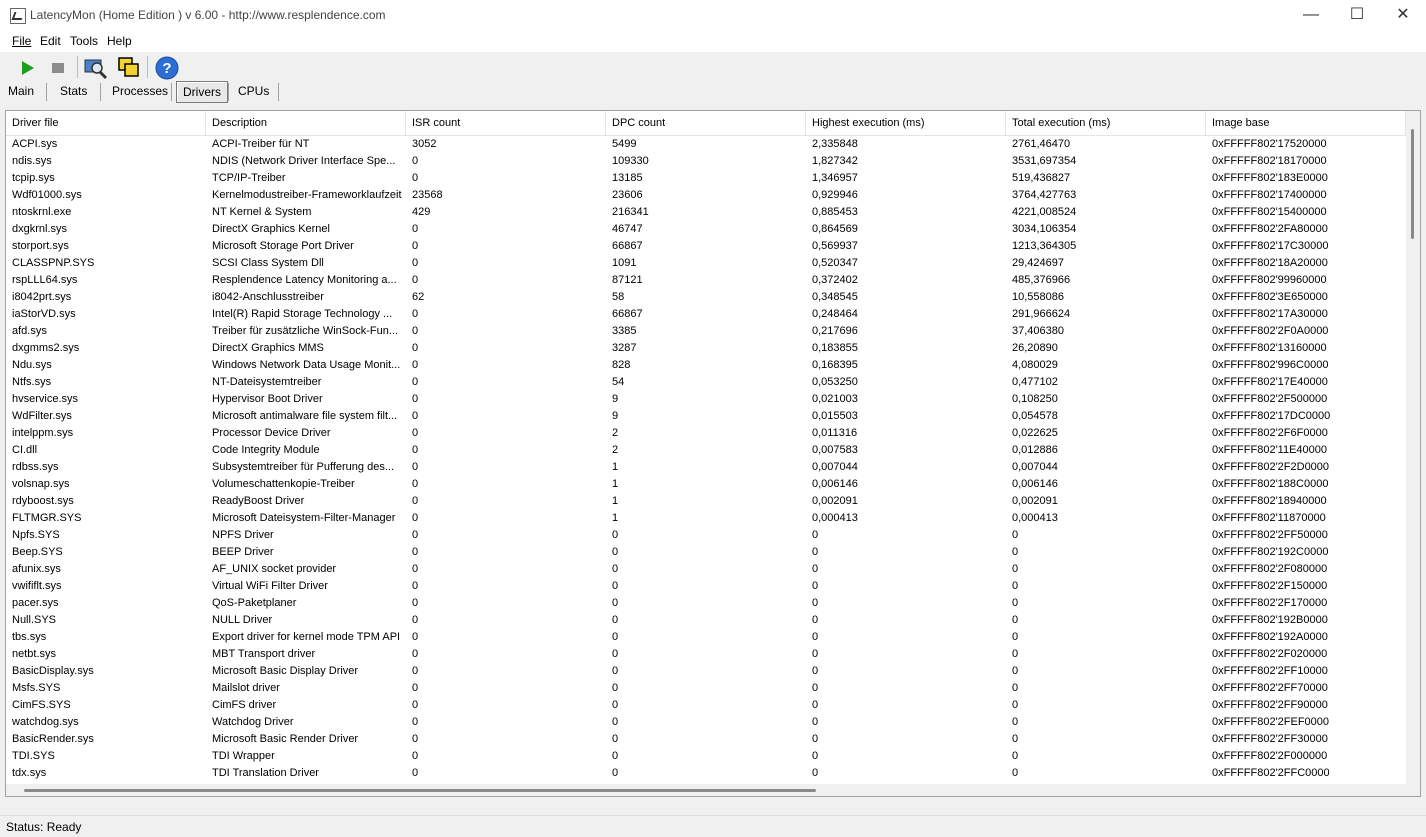 The width and height of the screenshot is (1426, 837). Describe the element at coordinates (119, 41) in the screenshot. I see `menu-help: Help` at that location.